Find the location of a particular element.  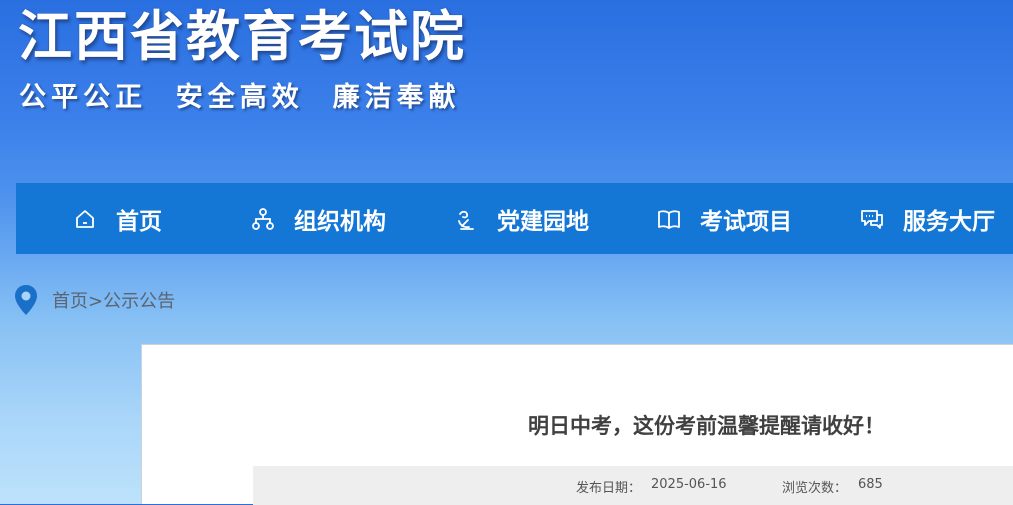

nav-item-home: 首页 is located at coordinates (117, 218).